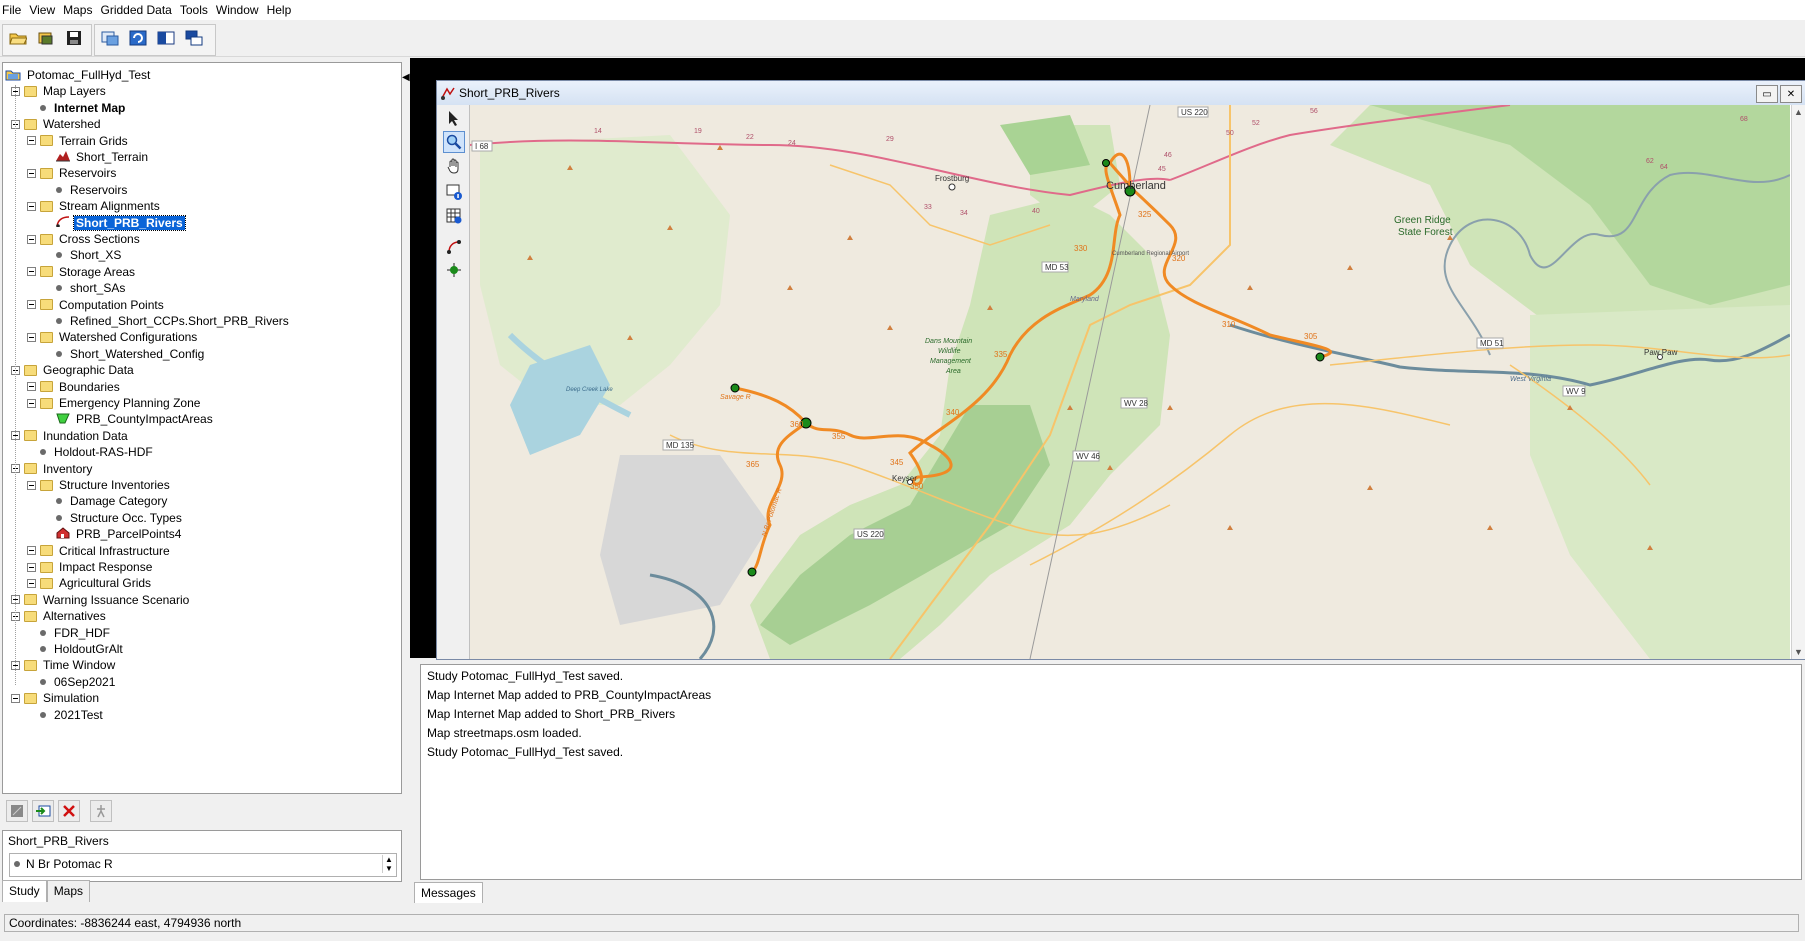 This screenshot has height=941, width=1805. What do you see at coordinates (59, 616) in the screenshot?
I see `tree-node: Alternatives` at bounding box center [59, 616].